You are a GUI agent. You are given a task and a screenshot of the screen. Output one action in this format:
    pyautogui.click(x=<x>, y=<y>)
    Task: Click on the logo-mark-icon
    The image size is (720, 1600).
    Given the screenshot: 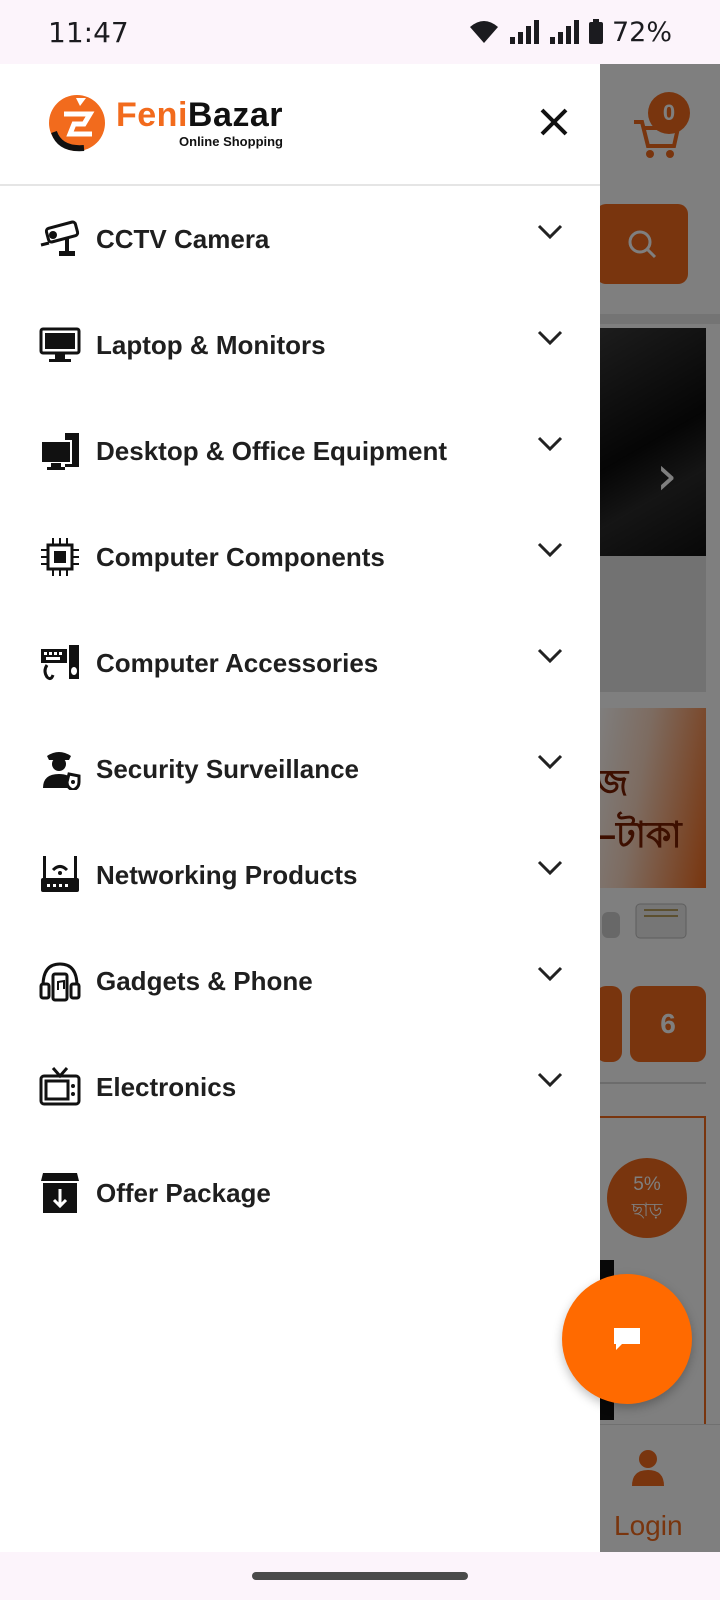 What is the action you would take?
    pyautogui.click(x=77, y=123)
    